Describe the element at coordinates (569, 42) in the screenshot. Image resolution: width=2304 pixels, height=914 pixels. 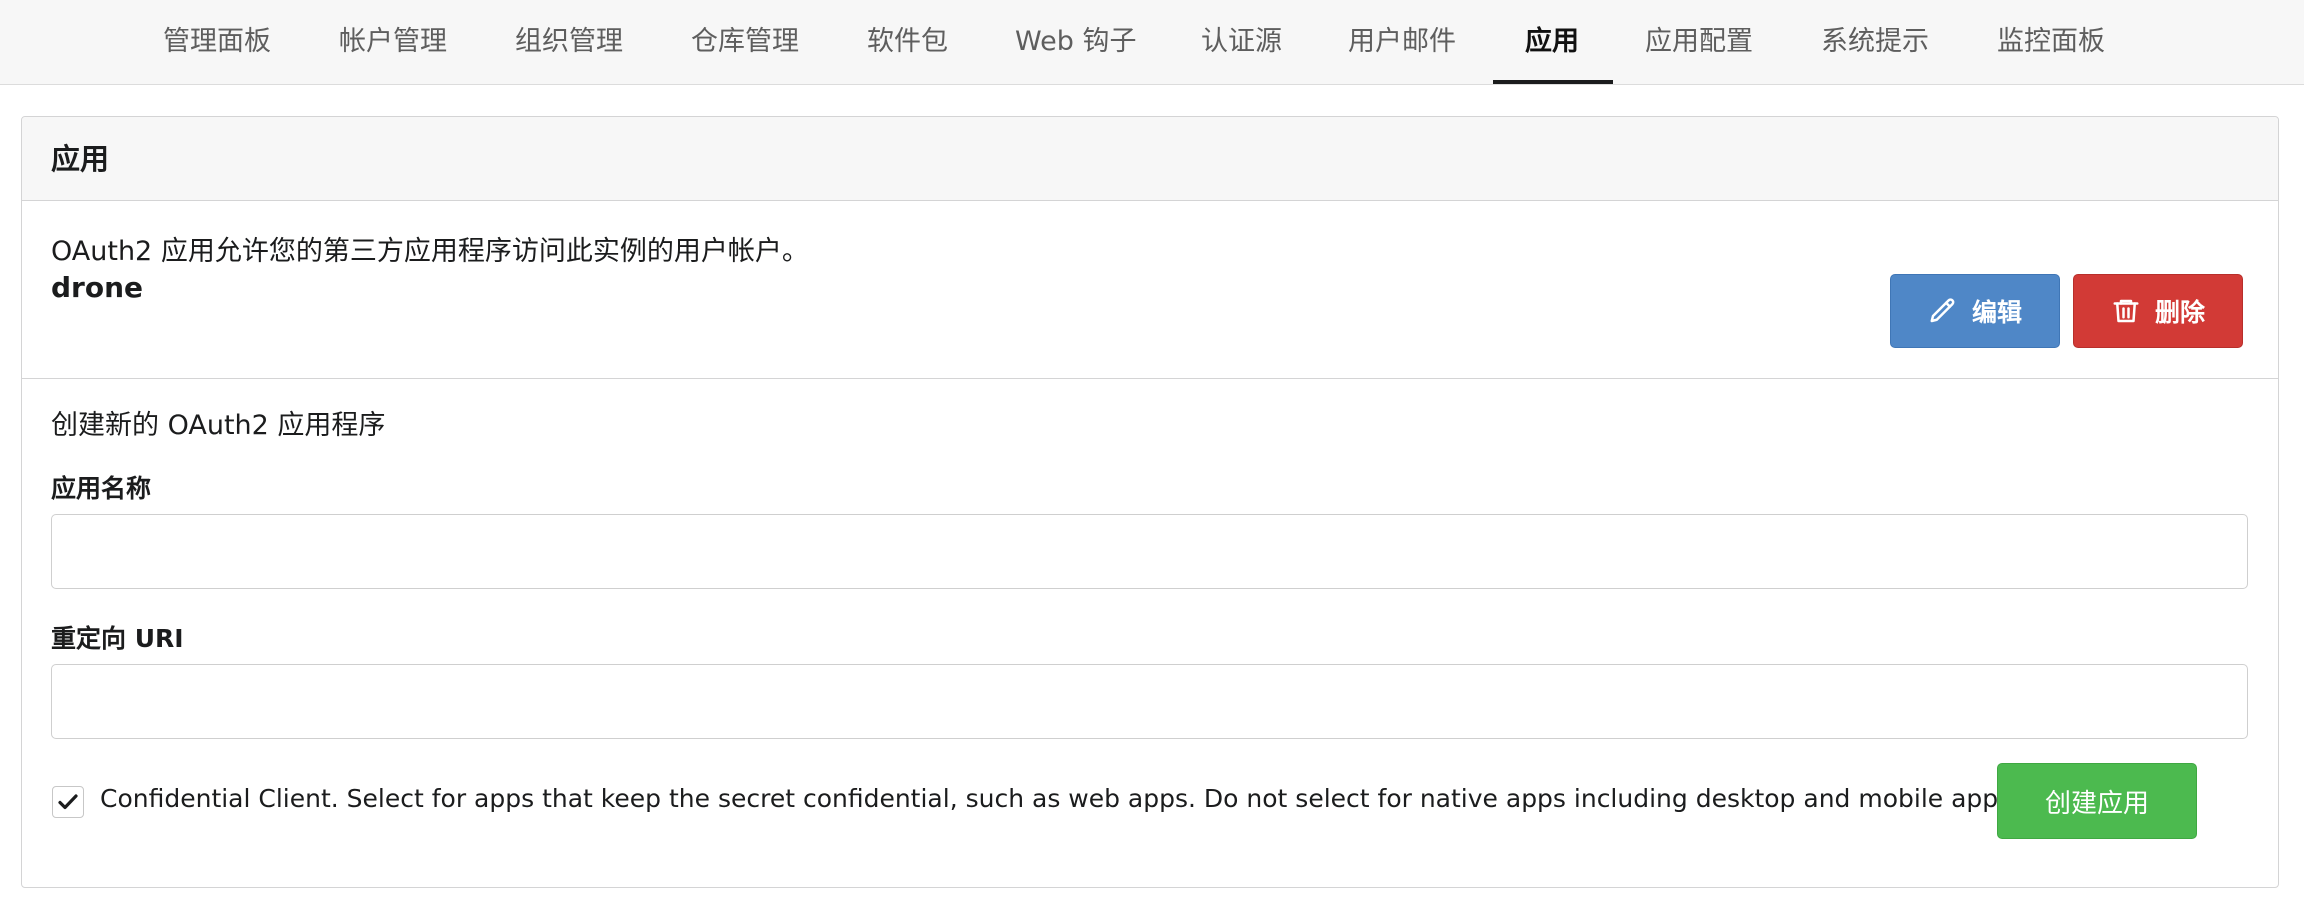
I see `nav-item-organizations: 组织管理` at that location.